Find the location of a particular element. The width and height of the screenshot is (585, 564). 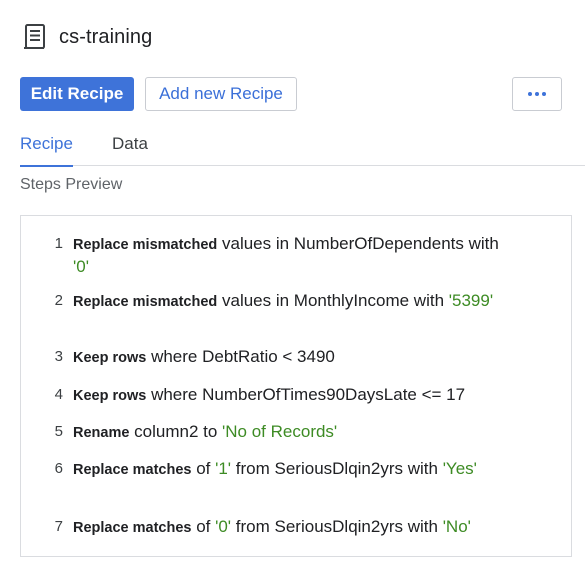

step-number: 5 is located at coordinates (58, 431).